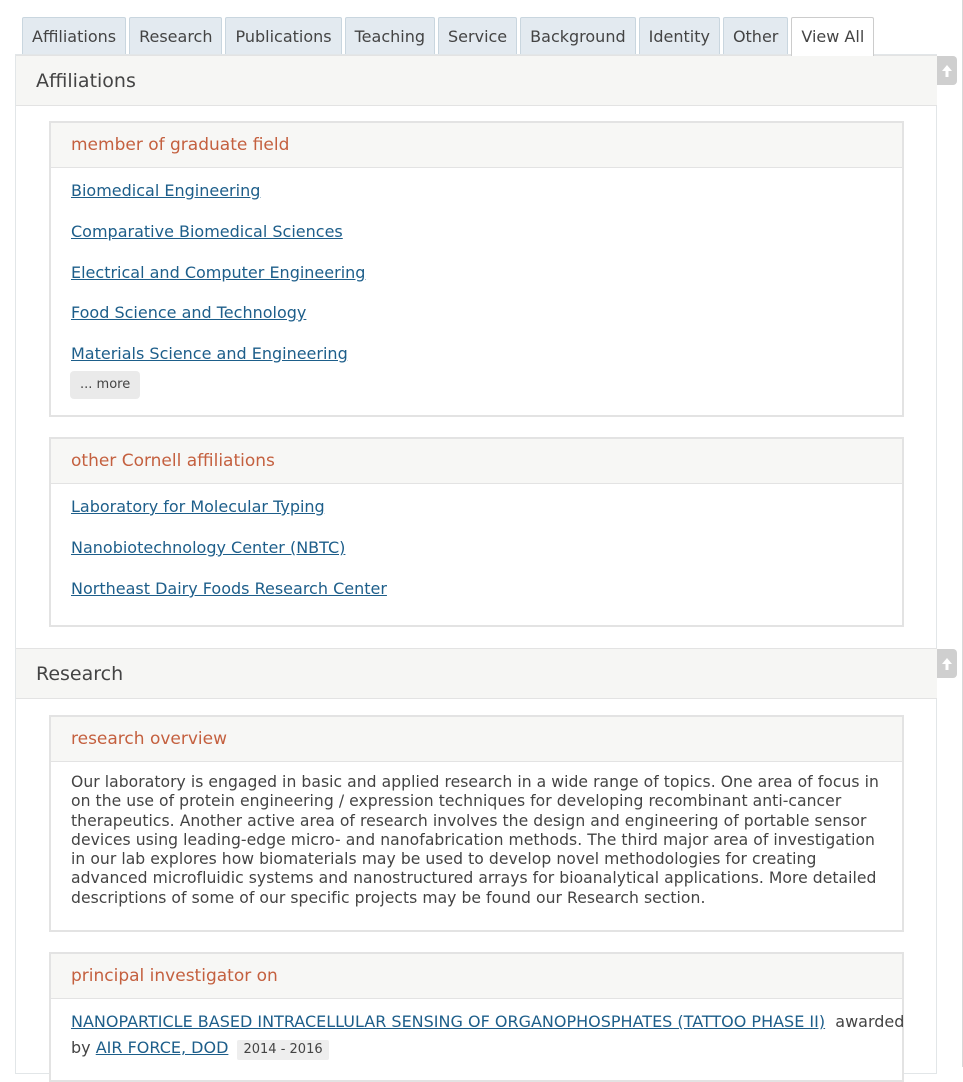 This screenshot has width=963, height=1082. What do you see at coordinates (174, 976) in the screenshot?
I see `principal-investigator-title: principal investigator on` at bounding box center [174, 976].